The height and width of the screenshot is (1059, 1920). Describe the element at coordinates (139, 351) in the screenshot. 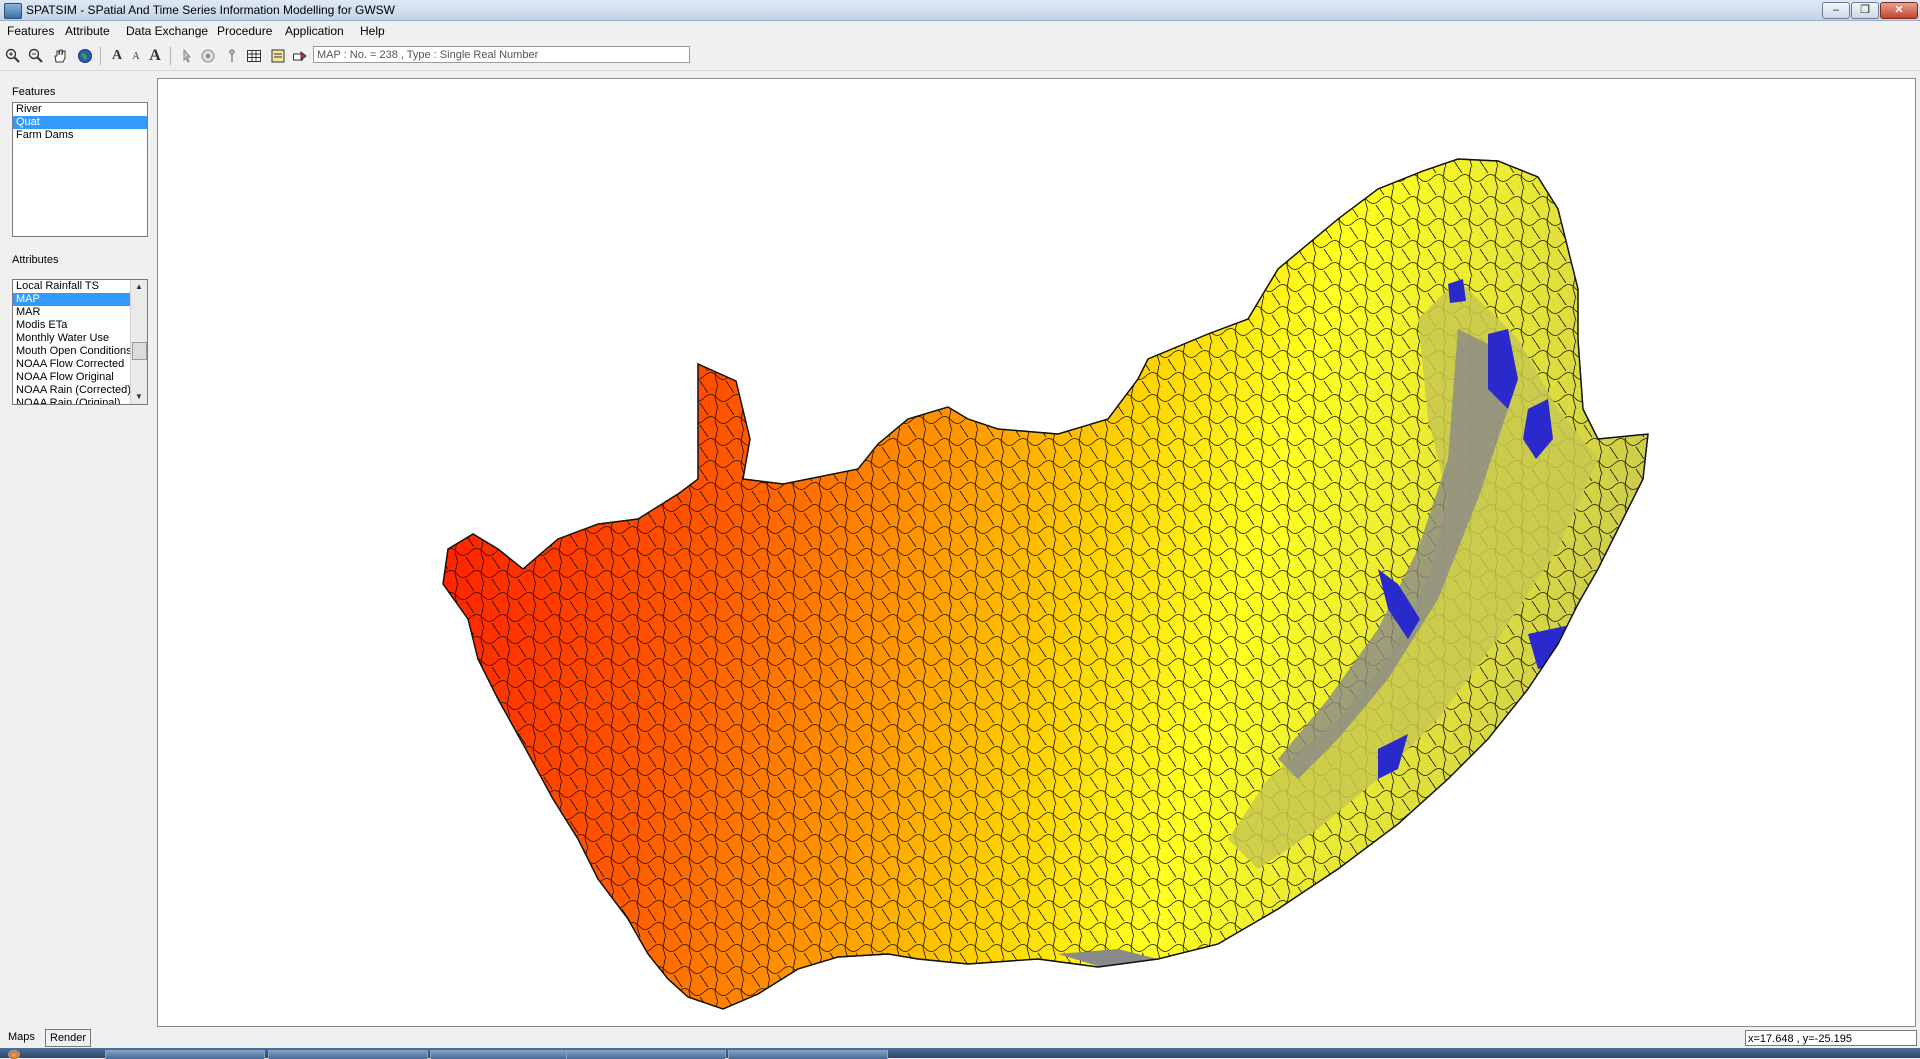

I see `scroll-thumb` at that location.